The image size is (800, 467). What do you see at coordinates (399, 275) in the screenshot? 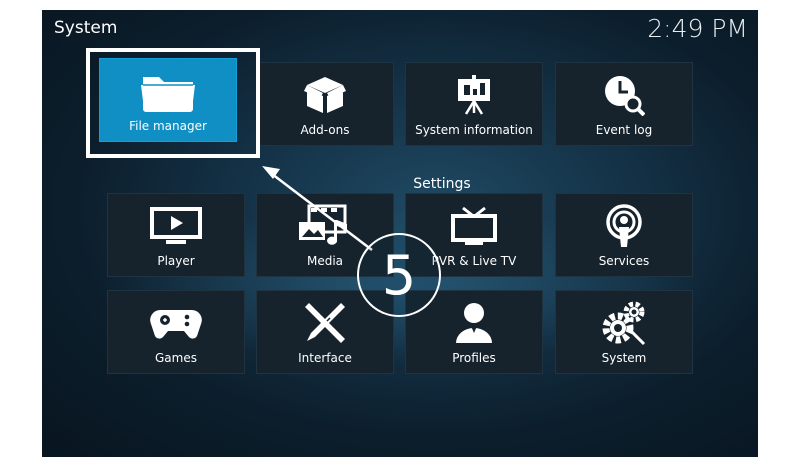
I see `step-number-badge: 5` at bounding box center [399, 275].